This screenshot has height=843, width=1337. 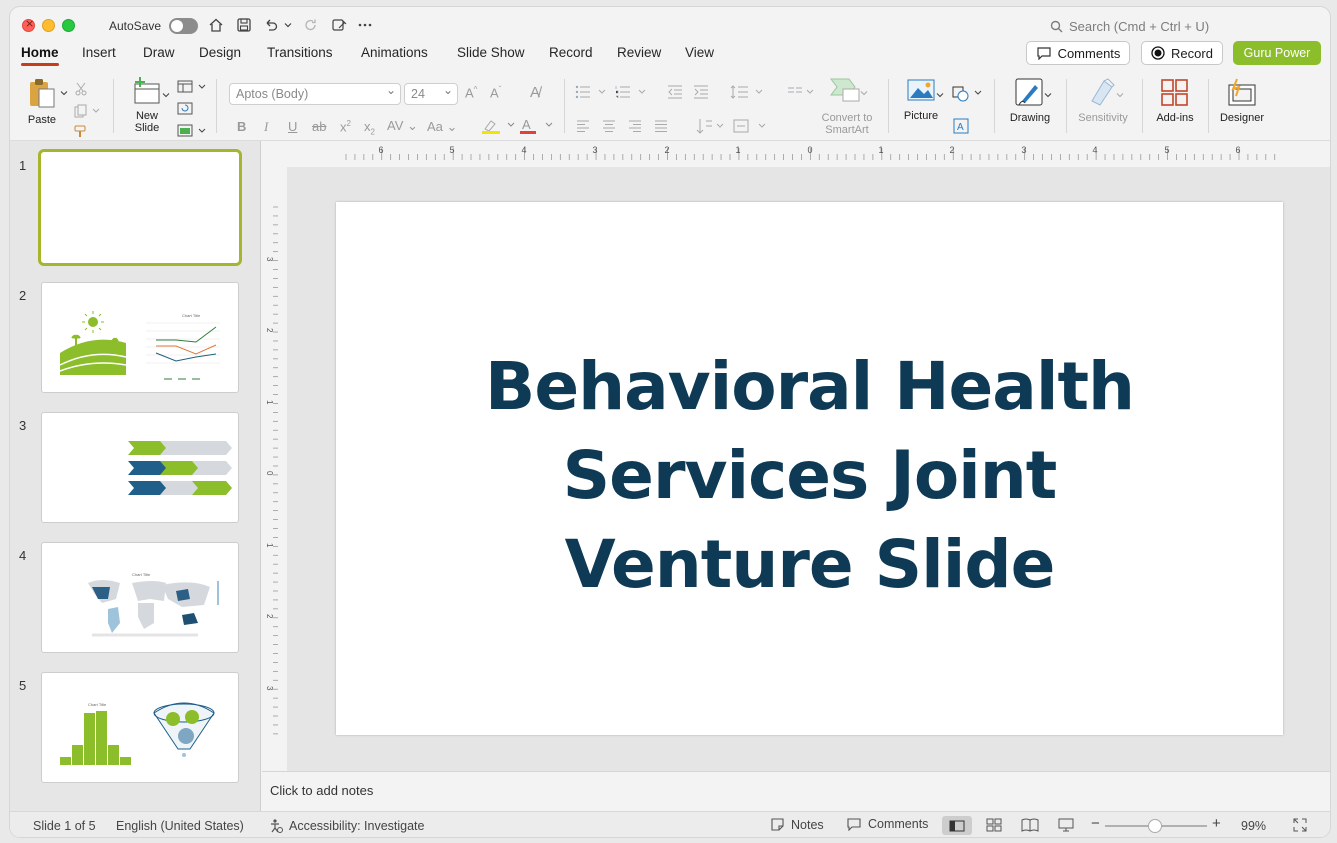 I want to click on font-size-dropdown: 24, so click(x=431, y=94).